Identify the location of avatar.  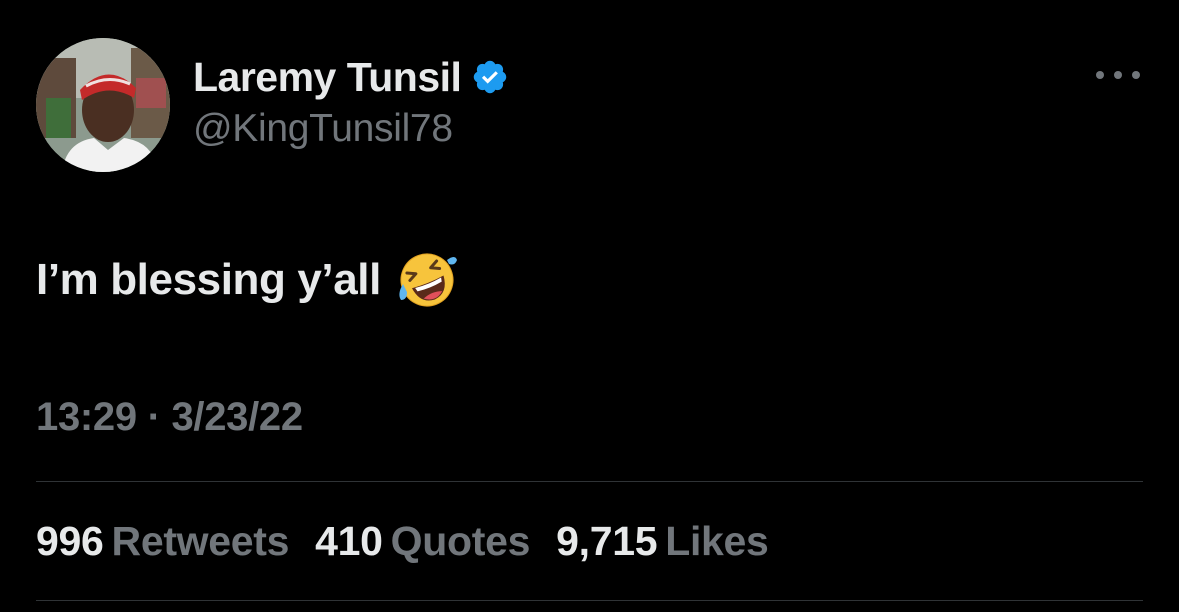
(103, 105).